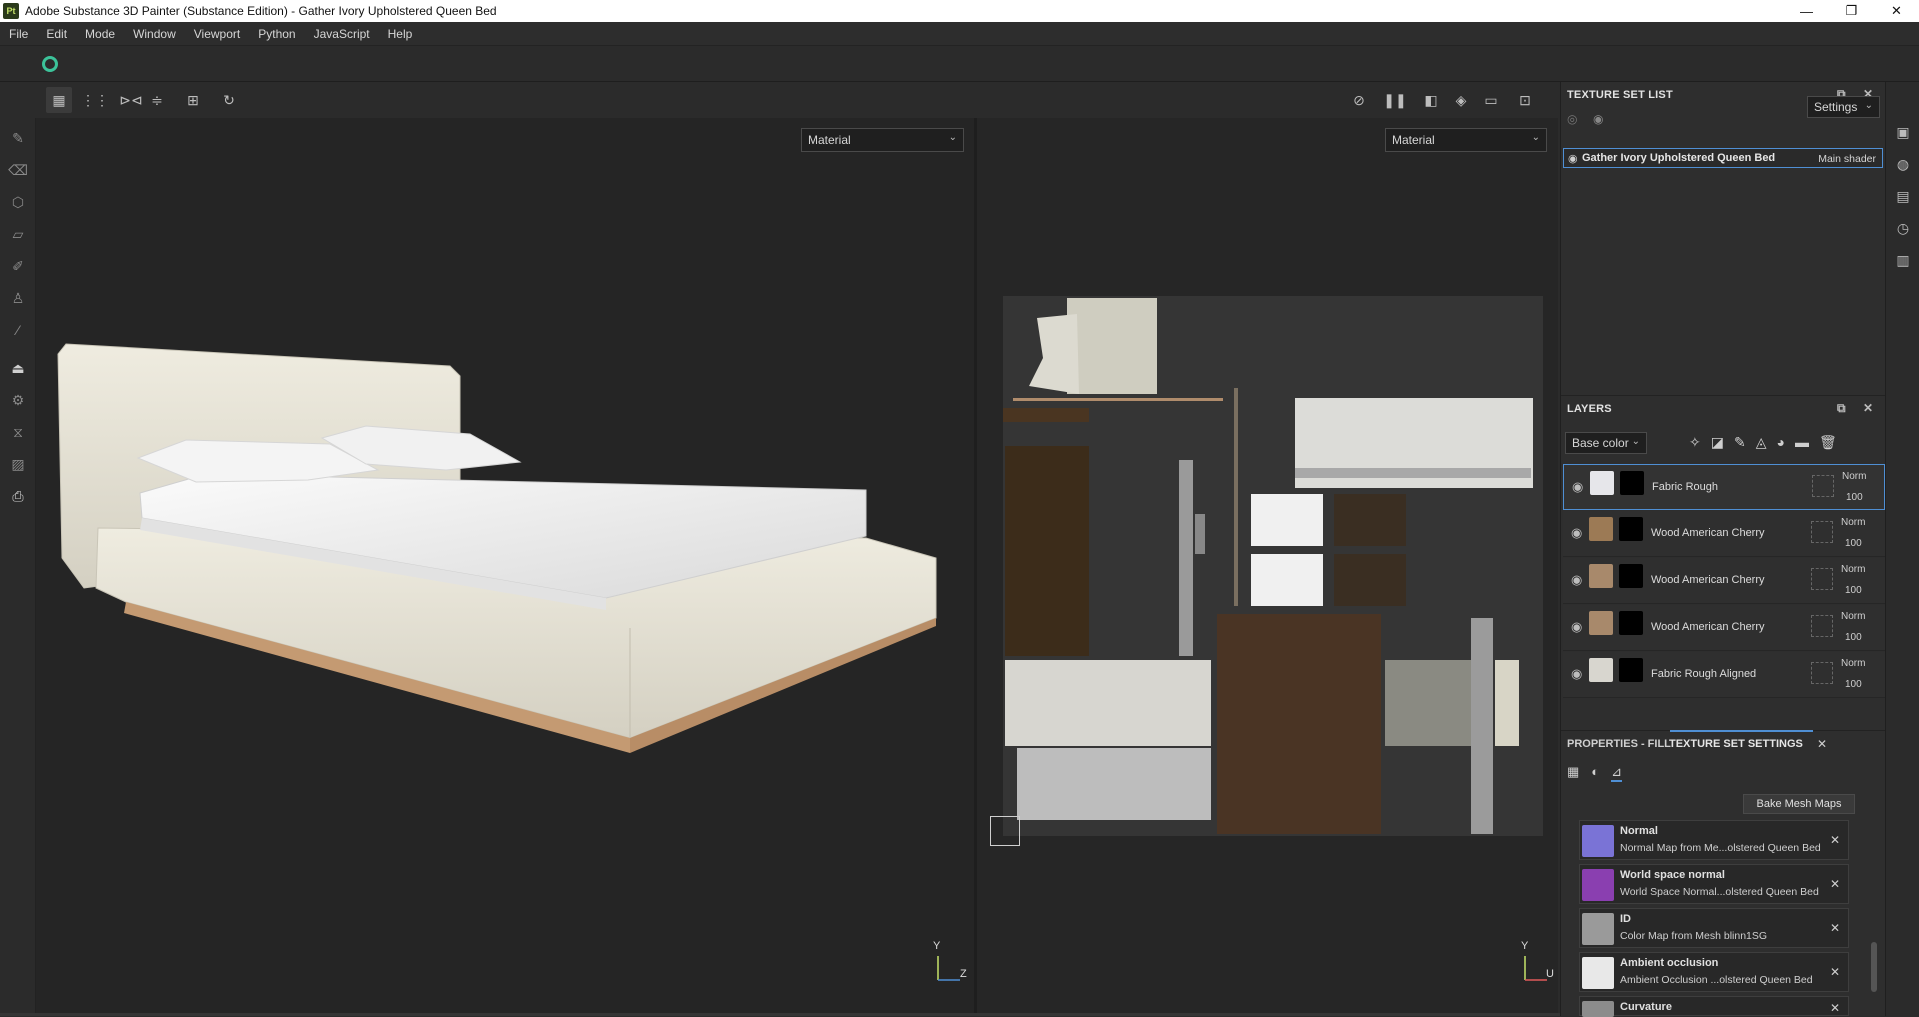 This screenshot has width=1919, height=1017. I want to click on texture-set-icon: ▦, so click(1573, 773).